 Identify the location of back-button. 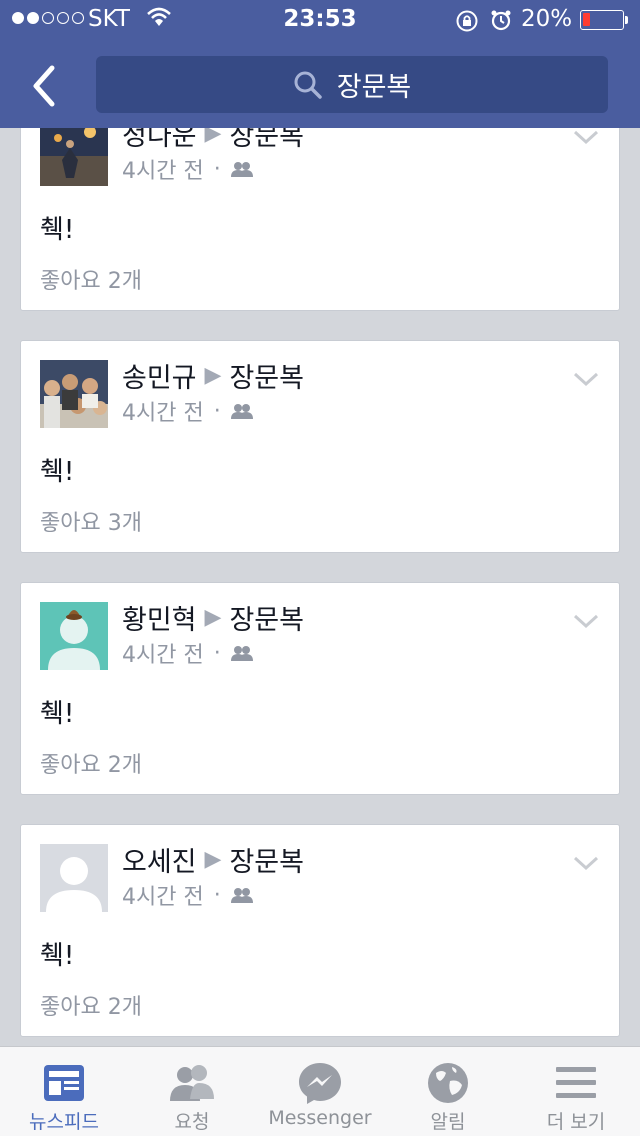
(46, 86).